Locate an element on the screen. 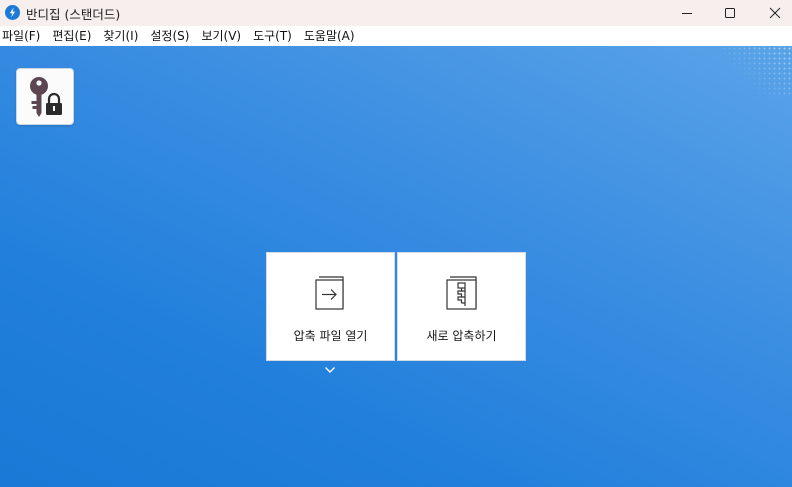  bandizip-icon is located at coordinates (12, 12).